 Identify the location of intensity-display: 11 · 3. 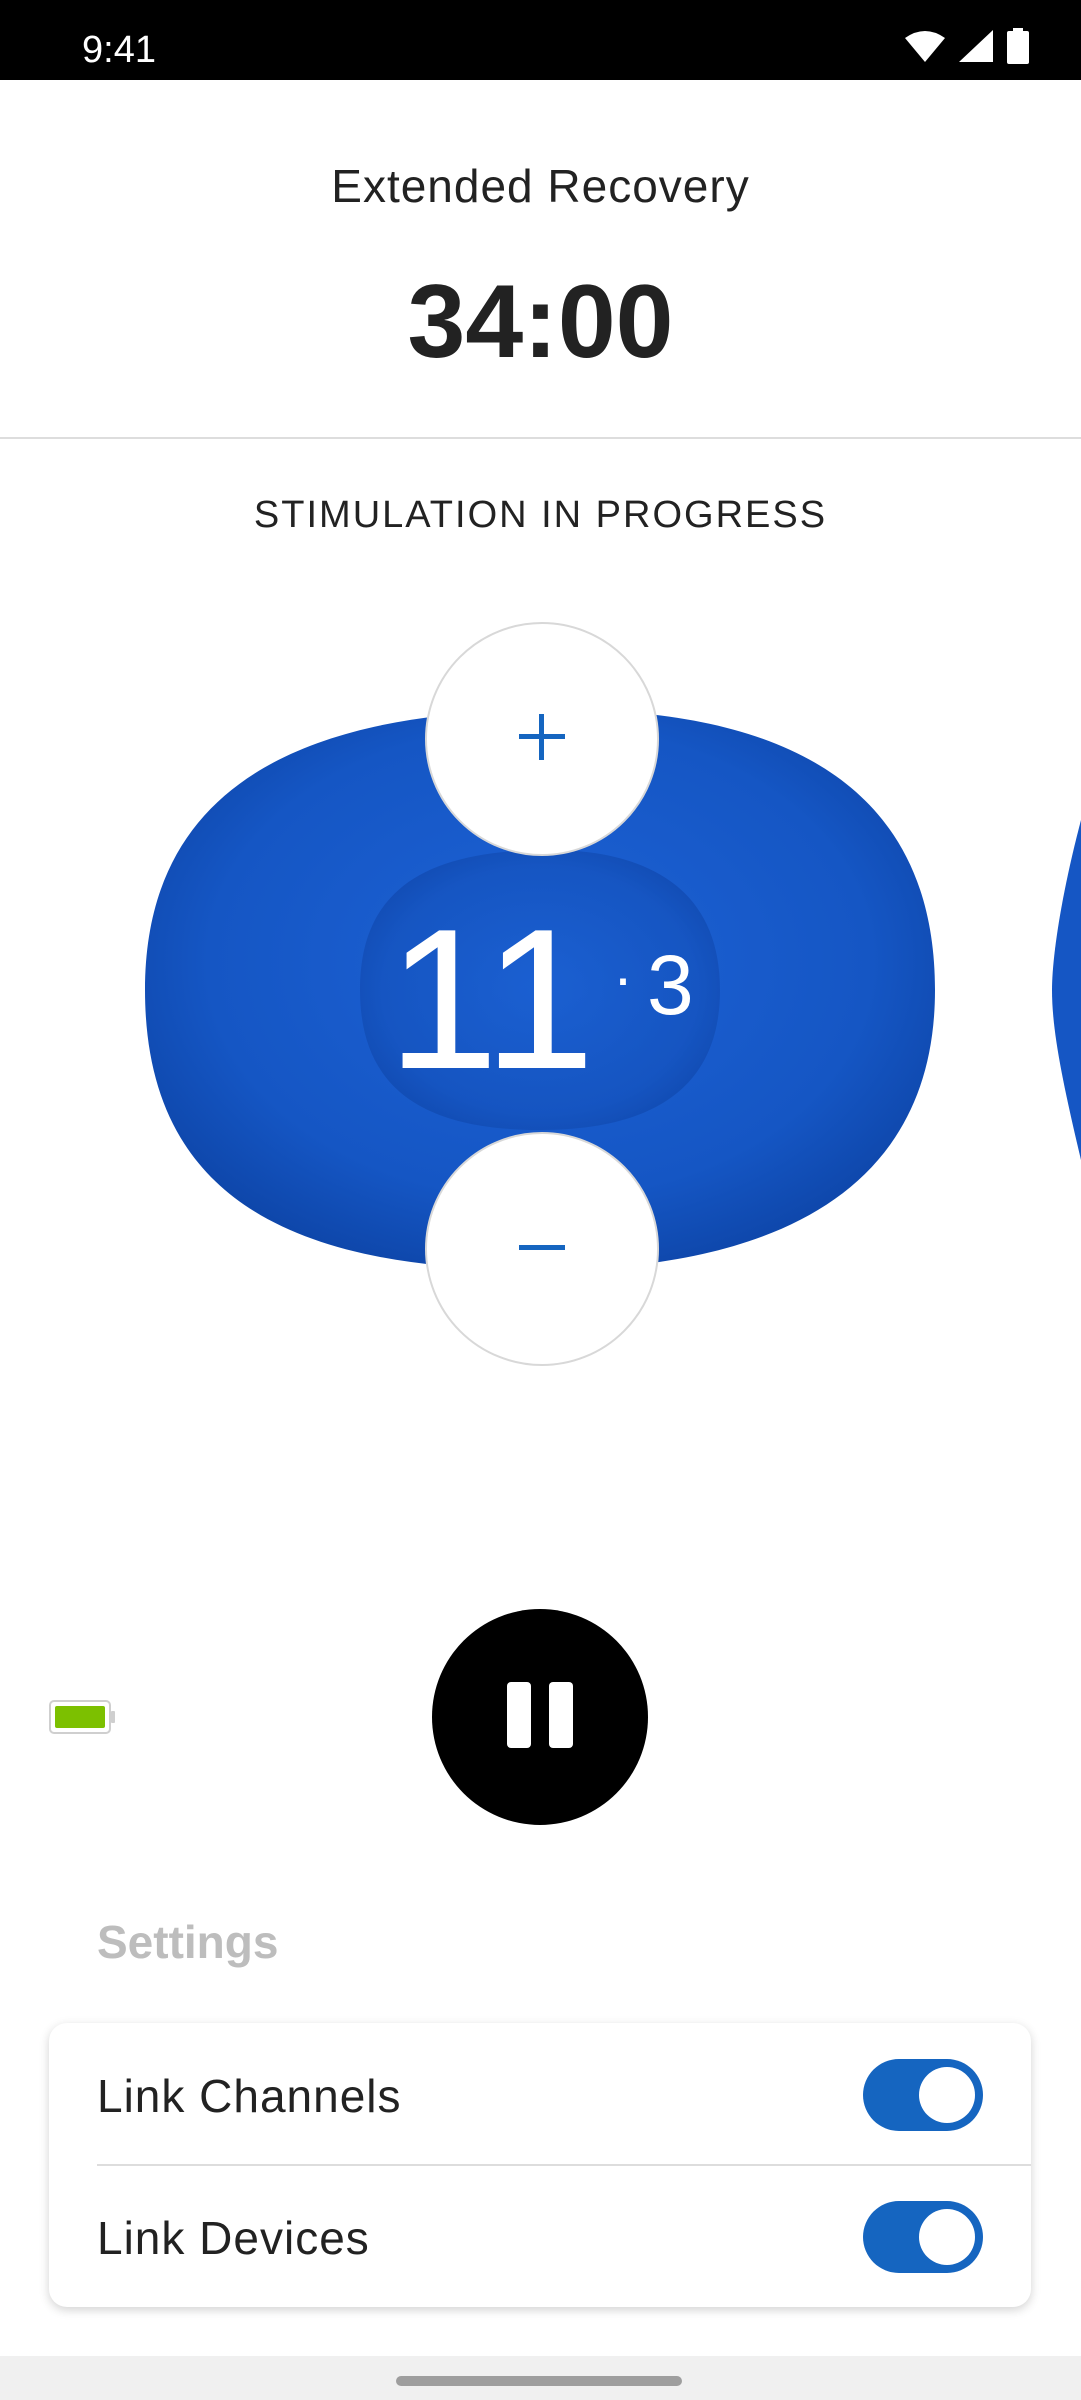
(540, 1000).